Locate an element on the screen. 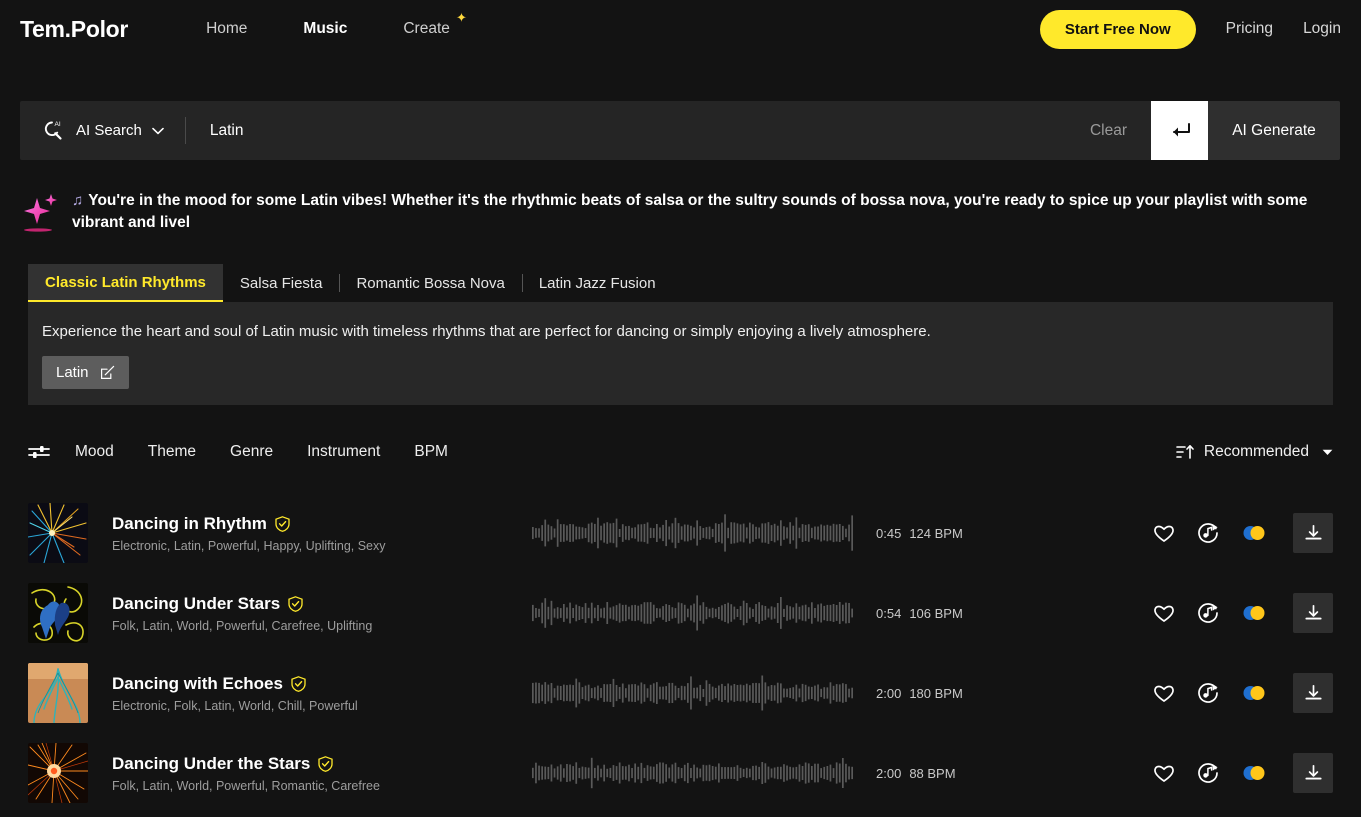 This screenshot has height=817, width=1361. keyword-chip-latin: Latin is located at coordinates (85, 372).